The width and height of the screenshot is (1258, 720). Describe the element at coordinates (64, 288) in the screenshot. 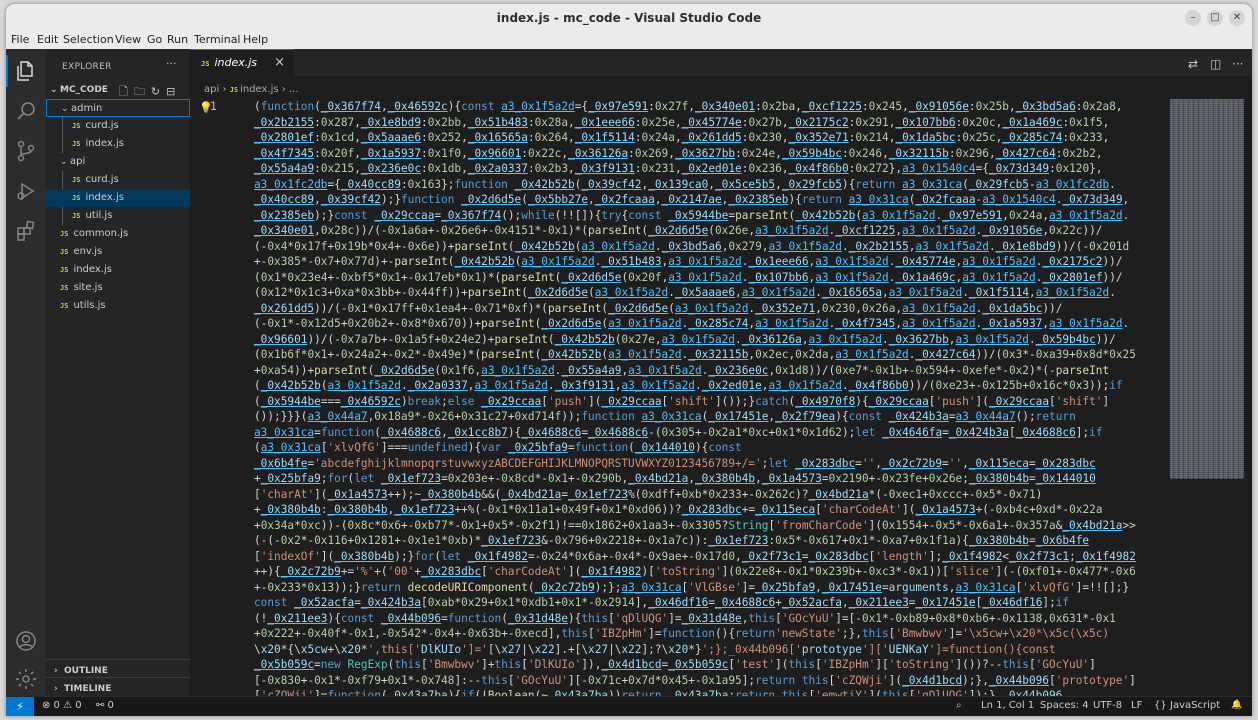

I see `js-file-icon: JS` at that location.